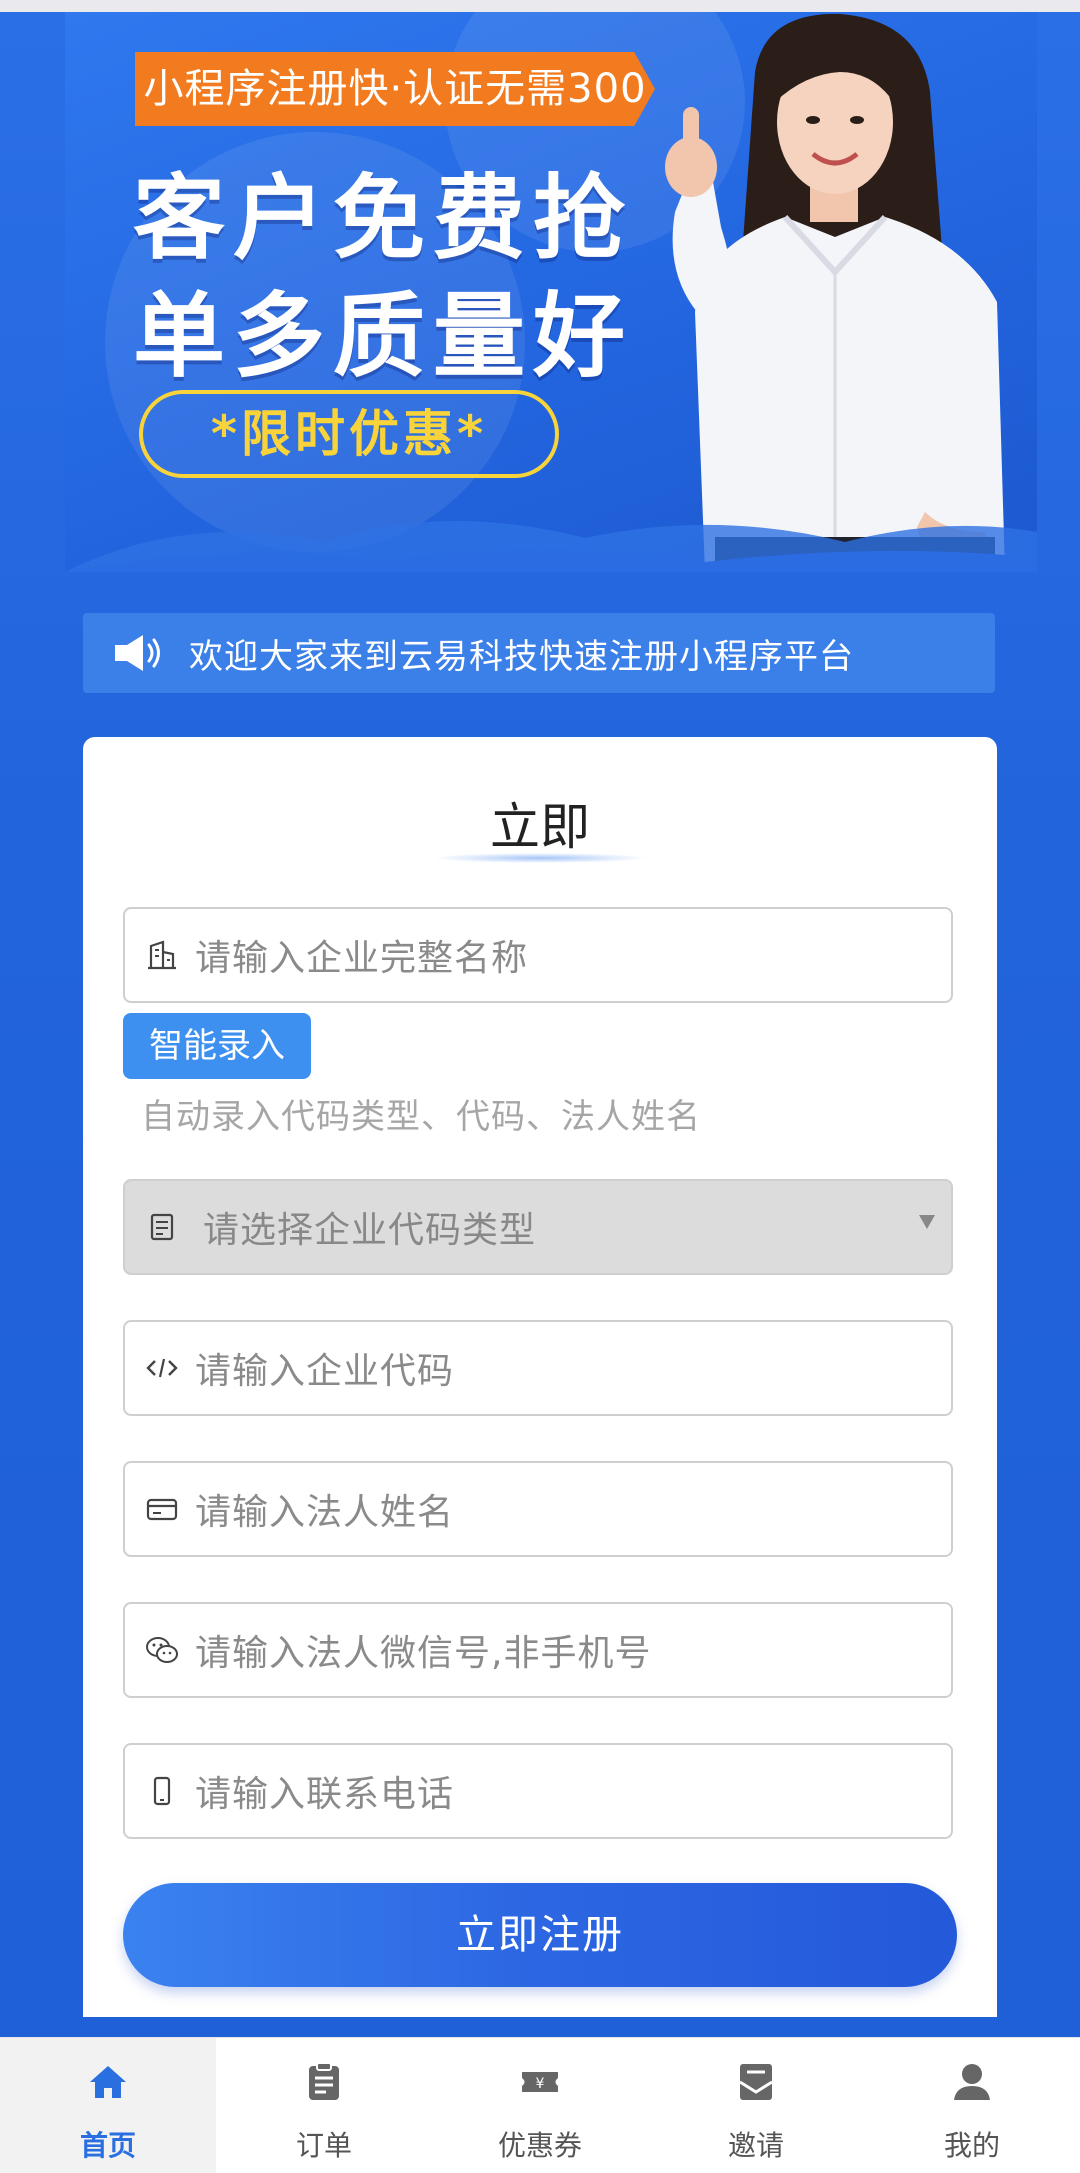 The width and height of the screenshot is (1080, 2173). I want to click on phone-field: 请输入联系电话, so click(538, 1791).